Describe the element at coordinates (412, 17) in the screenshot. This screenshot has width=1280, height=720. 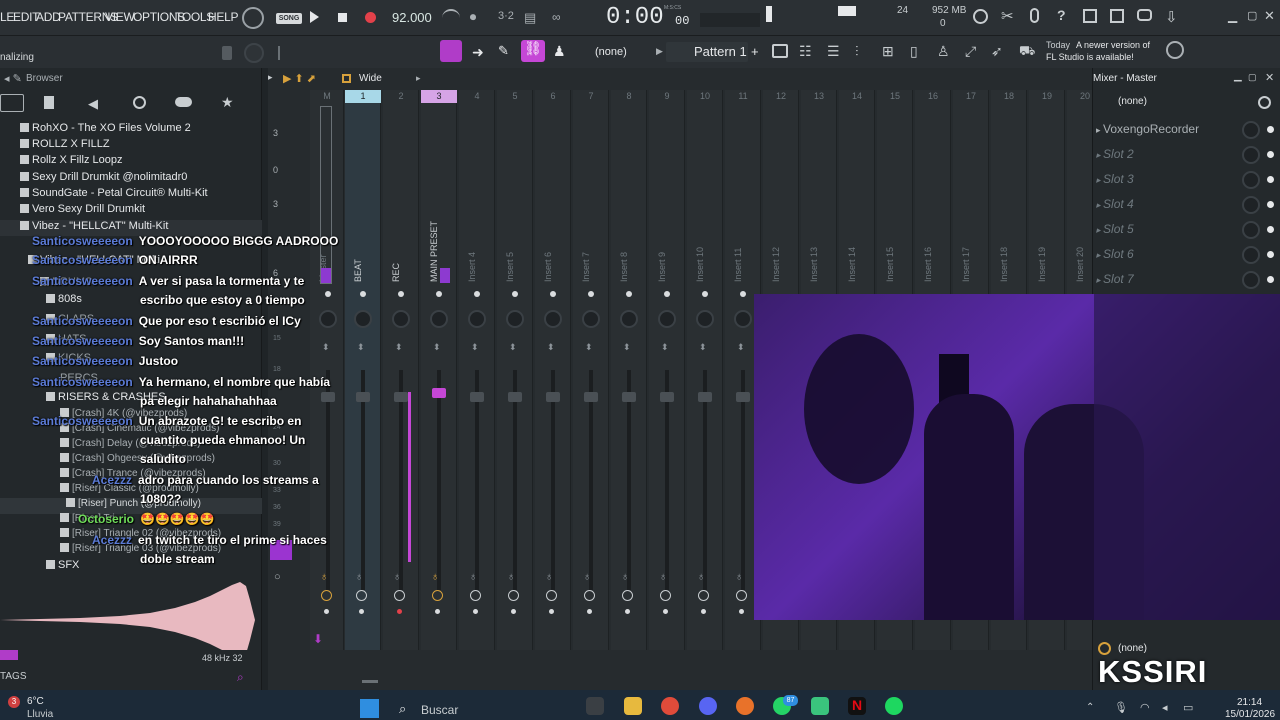
I see `tempo-display: 92.000` at that location.